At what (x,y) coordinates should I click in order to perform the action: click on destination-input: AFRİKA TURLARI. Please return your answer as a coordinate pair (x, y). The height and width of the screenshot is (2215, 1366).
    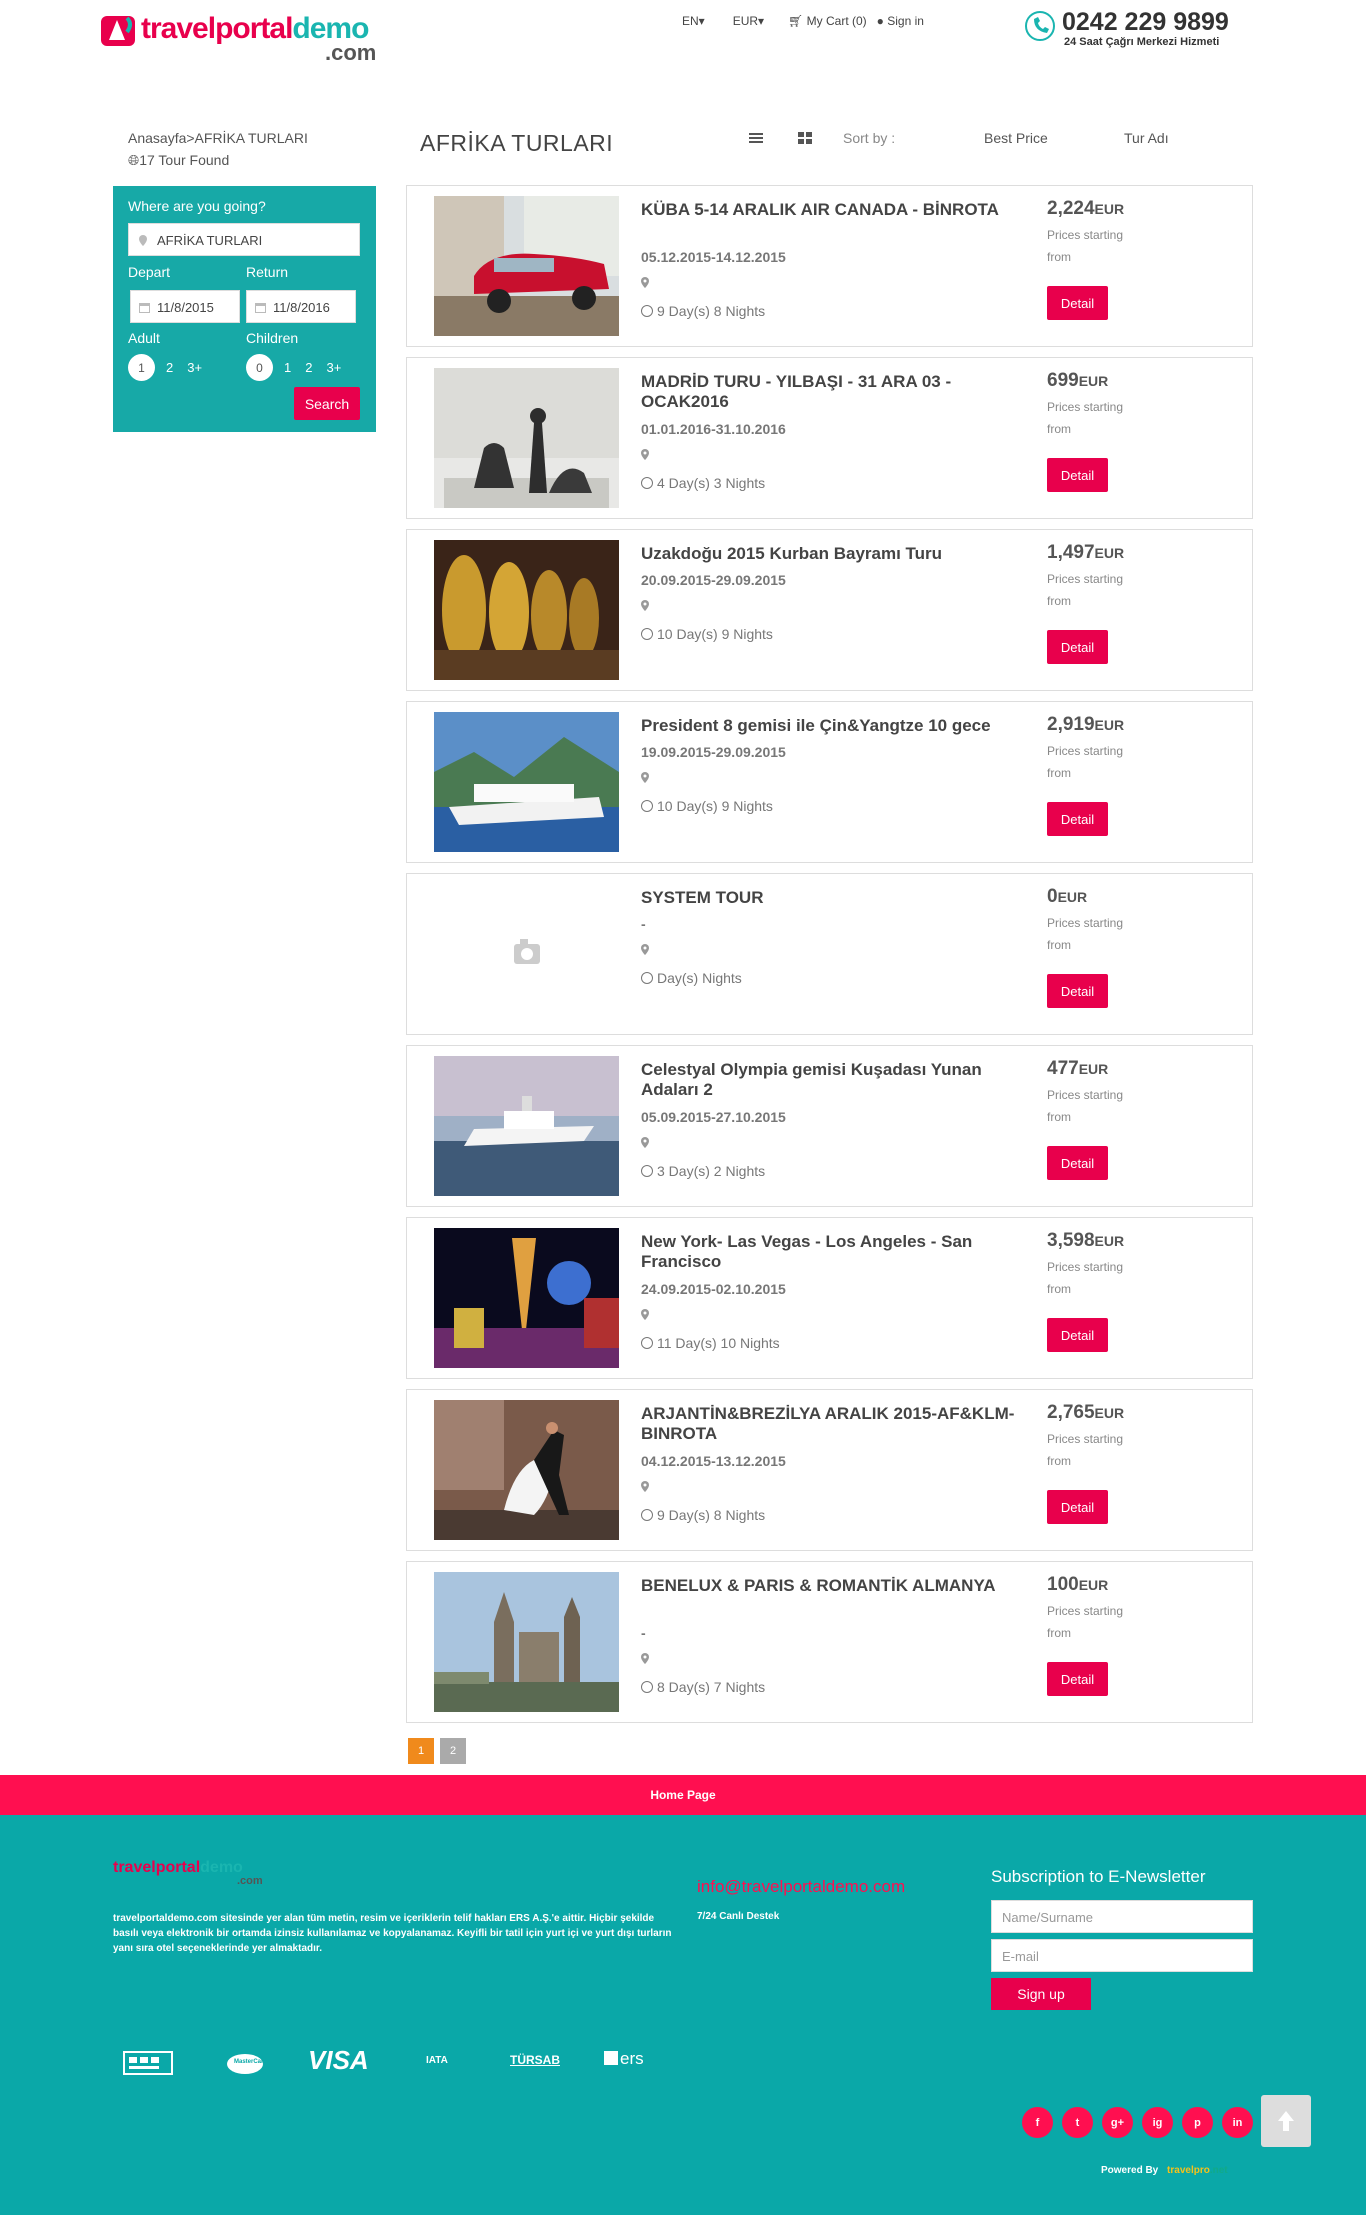
    Looking at the image, I should click on (244, 239).